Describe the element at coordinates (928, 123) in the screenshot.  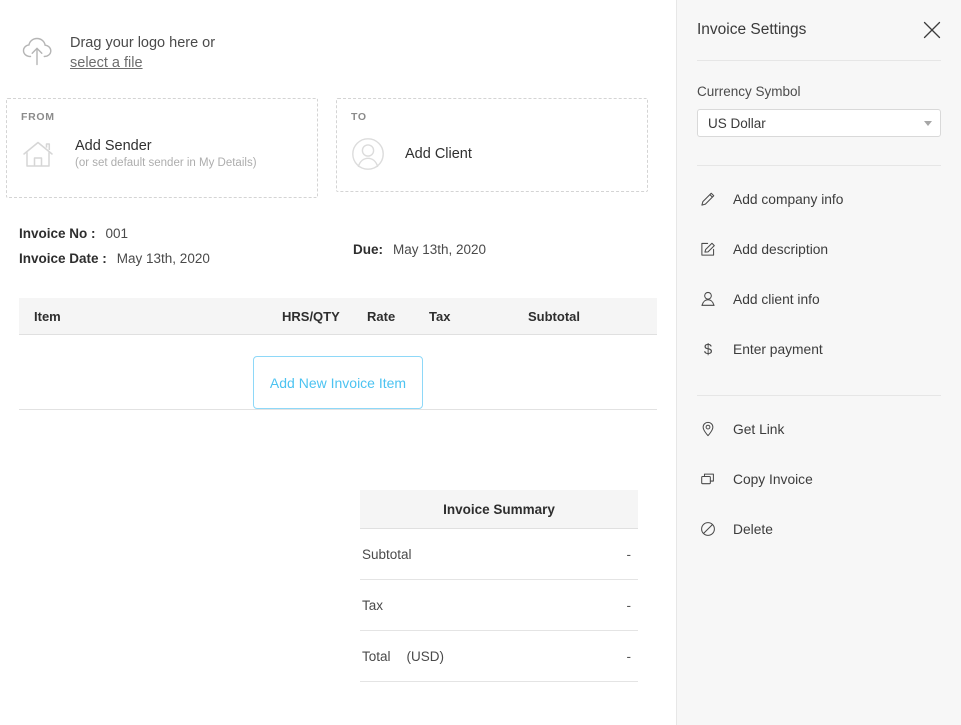
I see `chevron-down-icon` at that location.